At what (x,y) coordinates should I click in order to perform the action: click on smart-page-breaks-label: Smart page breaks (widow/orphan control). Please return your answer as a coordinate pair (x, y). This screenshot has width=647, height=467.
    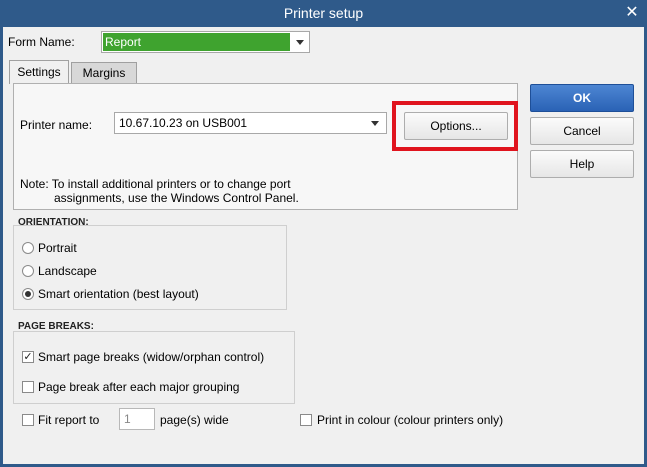
    Looking at the image, I should click on (151, 357).